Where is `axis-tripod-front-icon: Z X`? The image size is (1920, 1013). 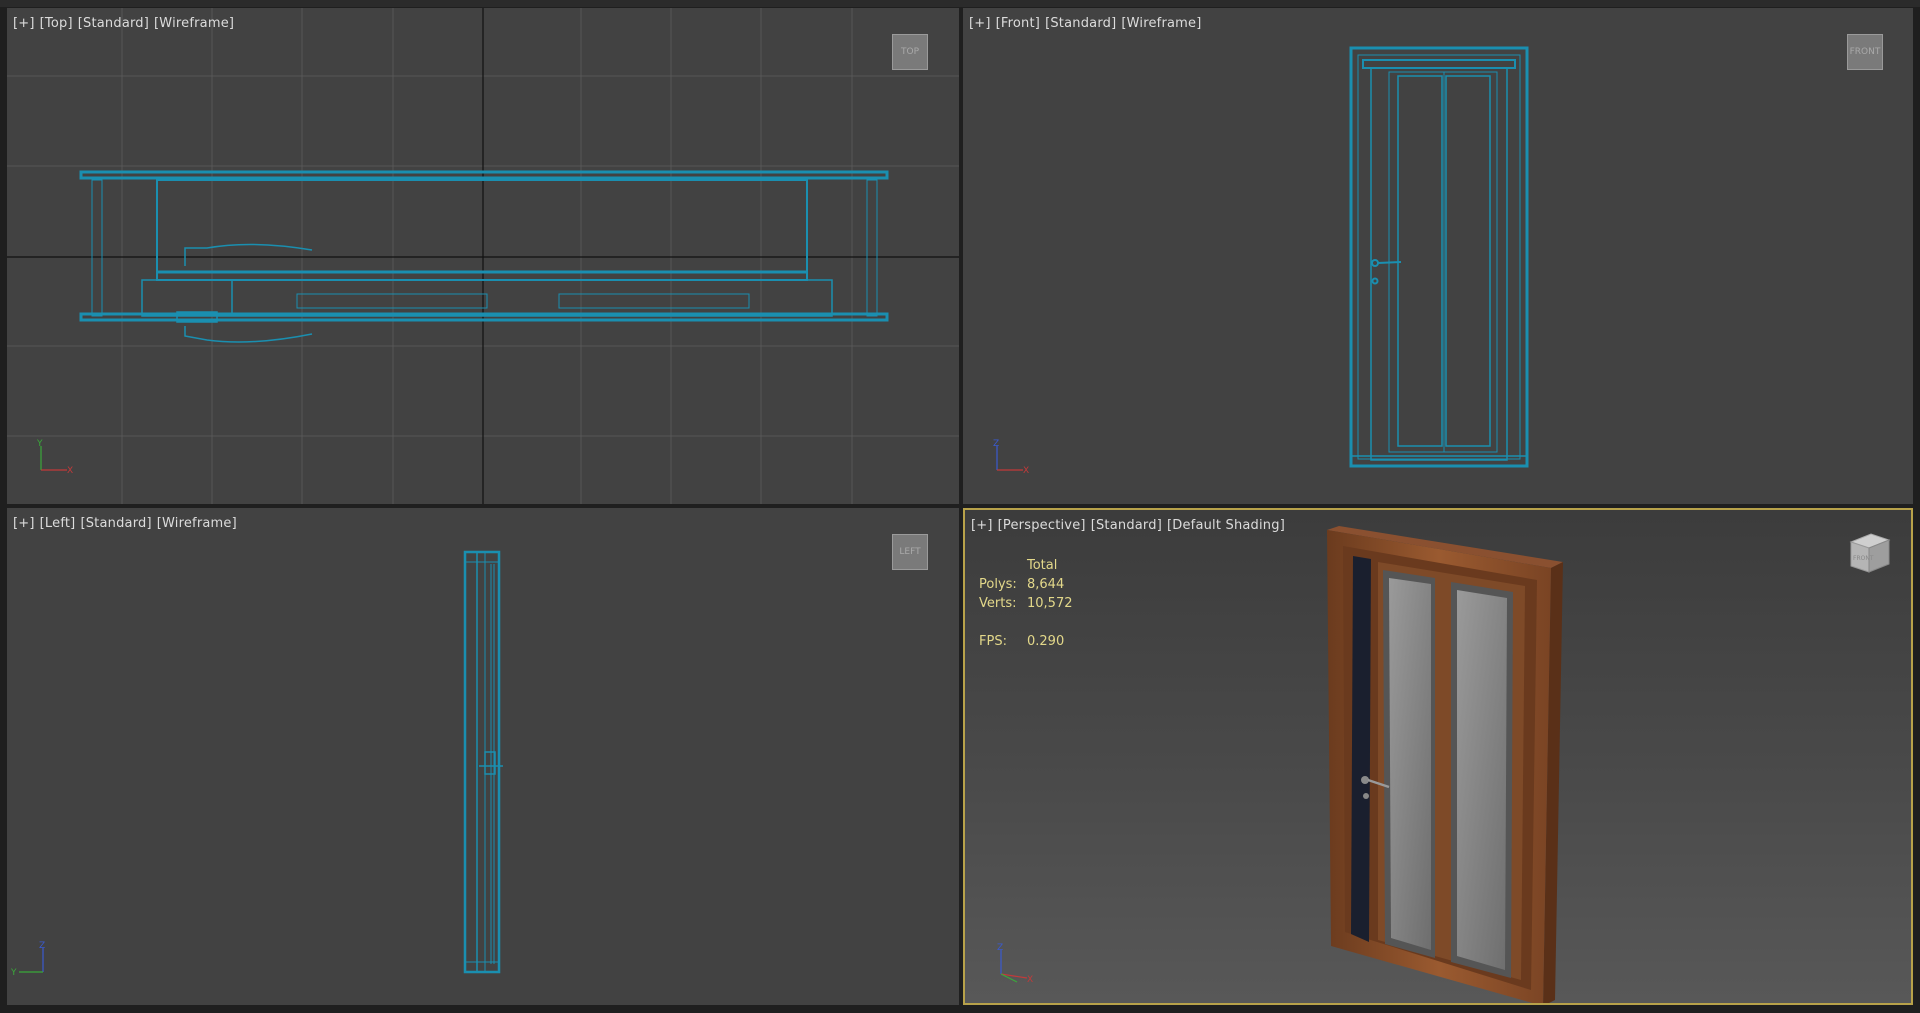
axis-tripod-front-icon: Z X is located at coordinates (1011, 457).